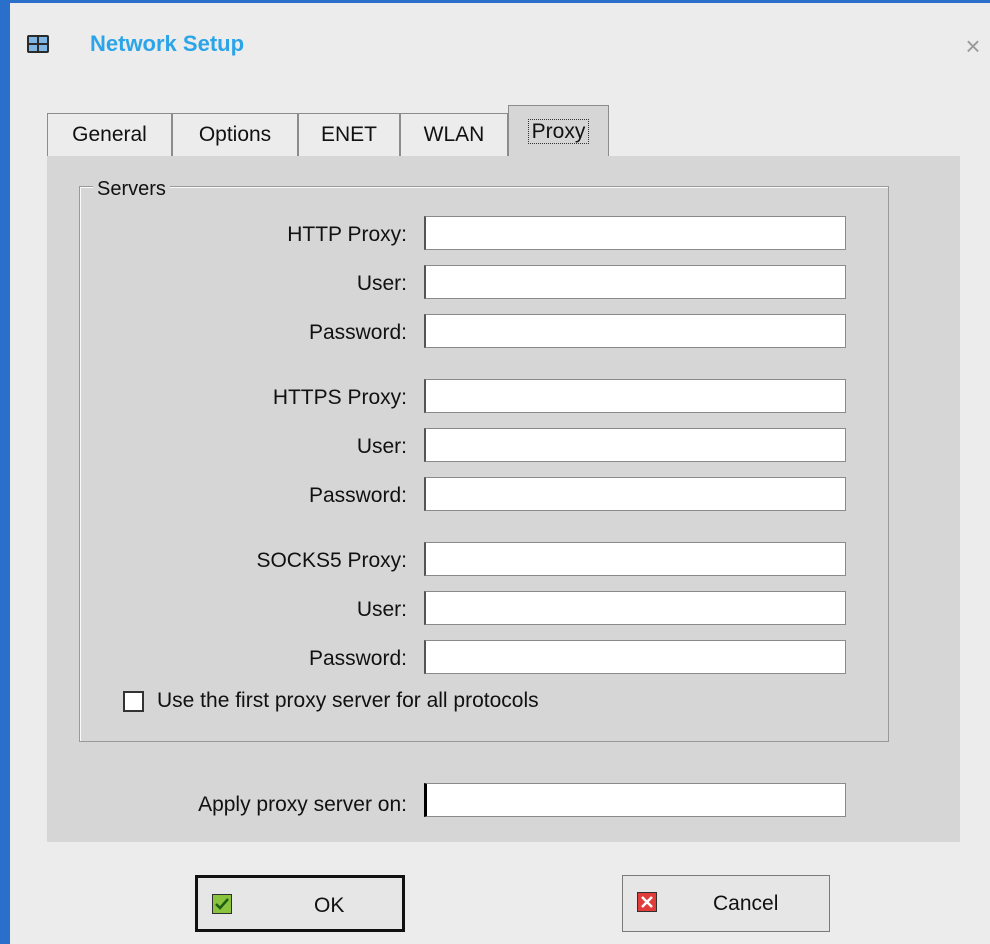 The image size is (990, 944). I want to click on tab-wlan: WLAN, so click(454, 135).